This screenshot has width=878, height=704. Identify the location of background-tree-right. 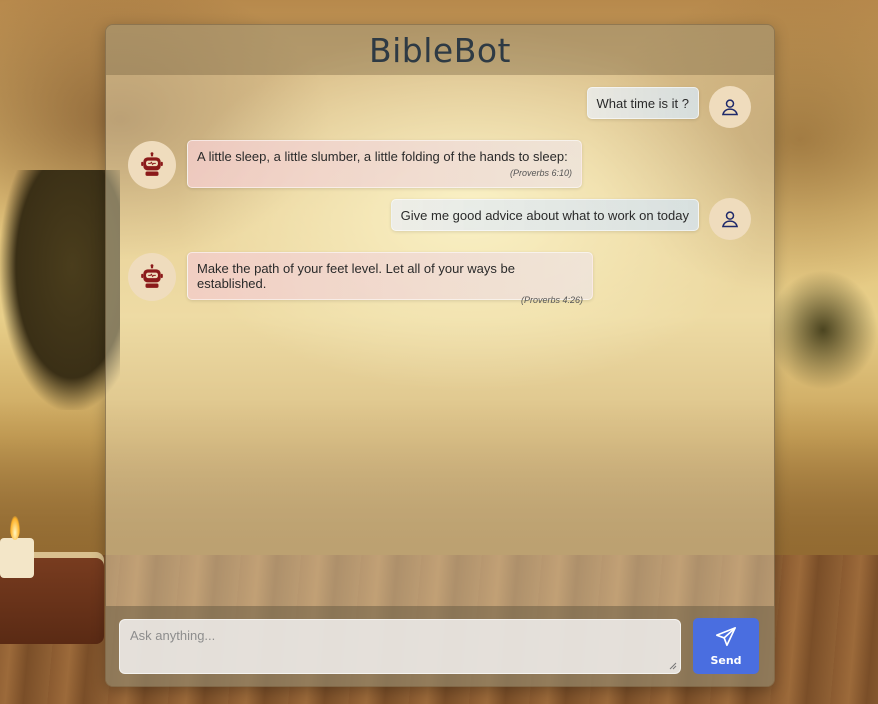
(823, 330).